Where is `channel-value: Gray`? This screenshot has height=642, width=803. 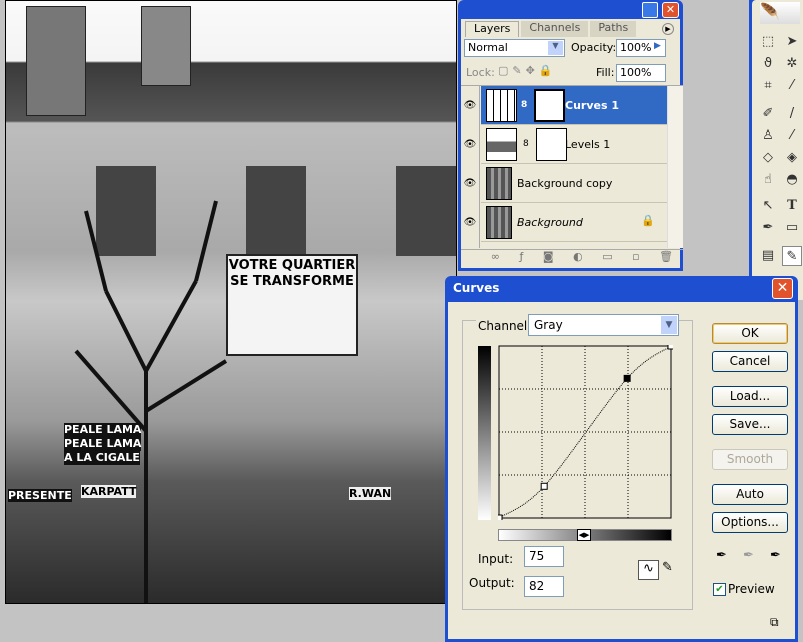
channel-value: Gray is located at coordinates (548, 325).